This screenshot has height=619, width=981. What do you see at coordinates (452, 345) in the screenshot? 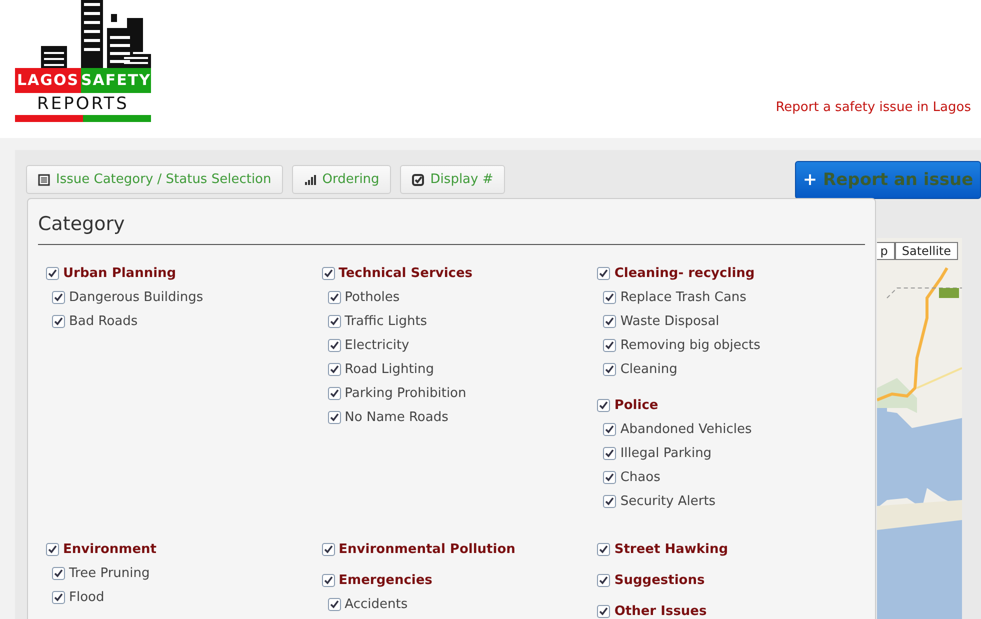
I see `subcategory-label: Electricity` at bounding box center [452, 345].